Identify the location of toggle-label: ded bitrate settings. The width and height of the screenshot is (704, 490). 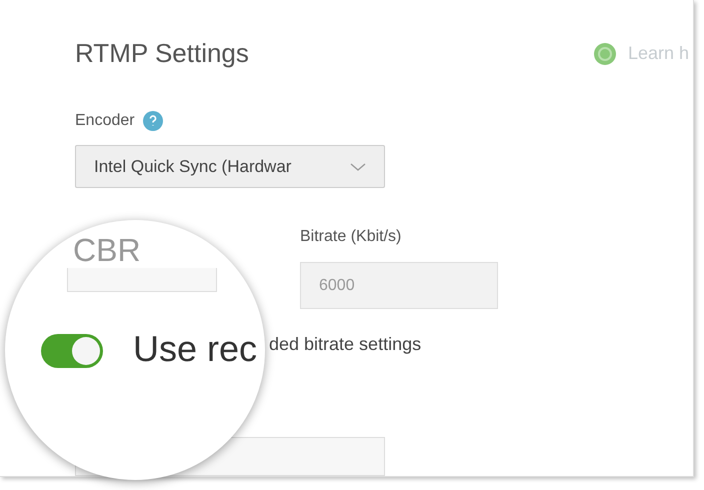
(345, 345).